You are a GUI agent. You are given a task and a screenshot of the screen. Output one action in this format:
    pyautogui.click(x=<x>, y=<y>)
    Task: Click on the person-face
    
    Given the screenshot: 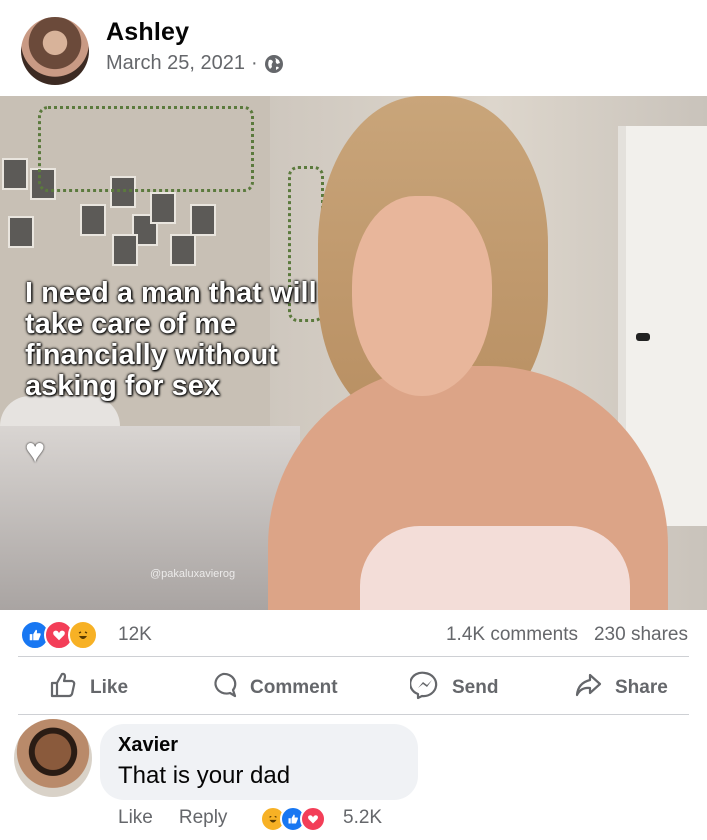 What is the action you would take?
    pyautogui.click(x=422, y=296)
    